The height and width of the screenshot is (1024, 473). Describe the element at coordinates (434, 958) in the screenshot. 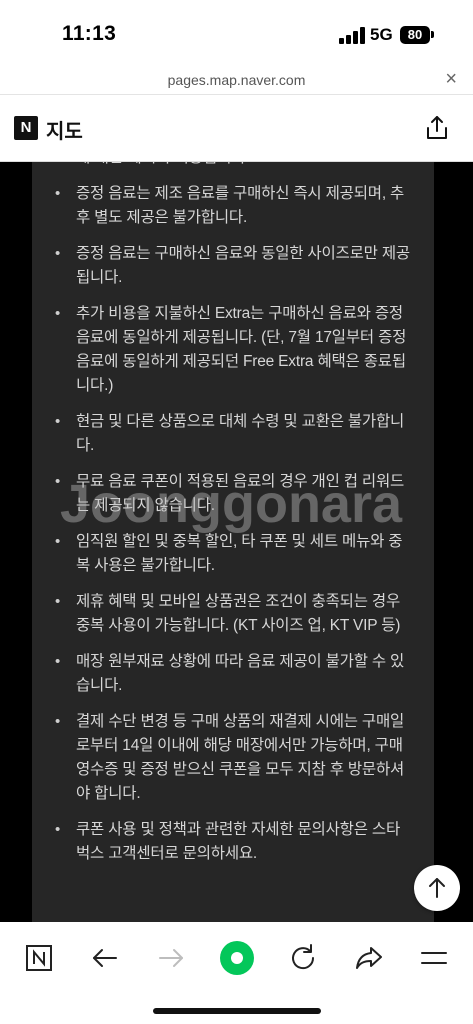

I see `menu-icon` at that location.